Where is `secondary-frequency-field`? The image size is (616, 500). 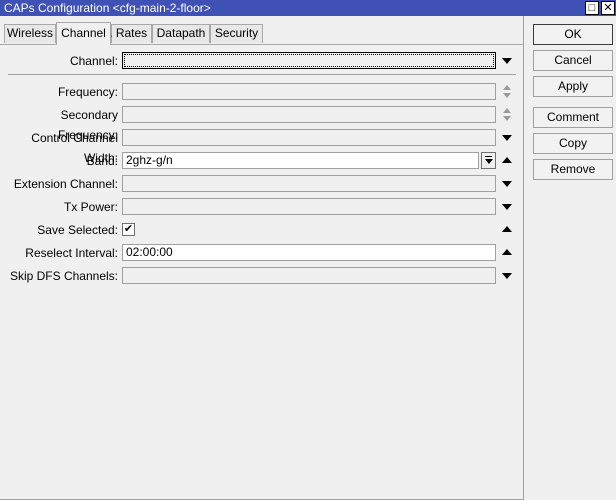 secondary-frequency-field is located at coordinates (309, 114).